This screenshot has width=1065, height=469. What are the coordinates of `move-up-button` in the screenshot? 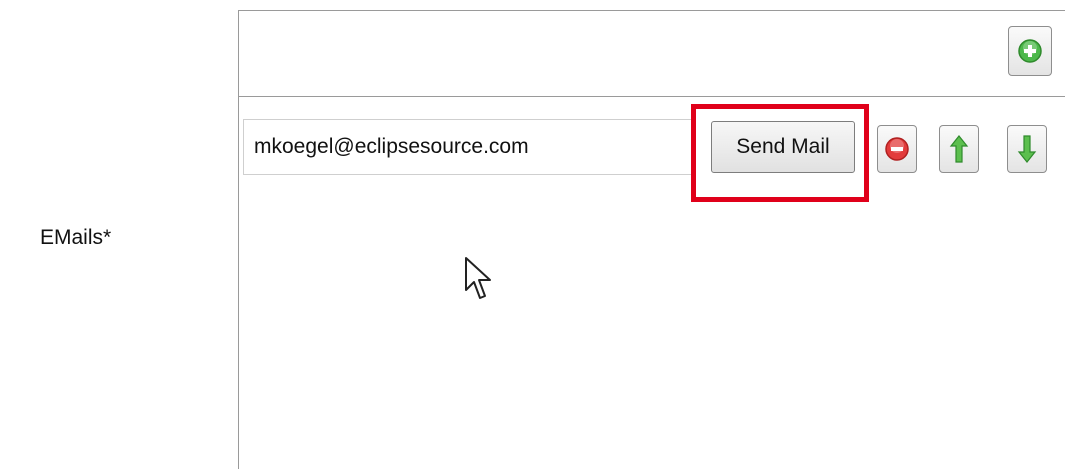 It's located at (959, 149).